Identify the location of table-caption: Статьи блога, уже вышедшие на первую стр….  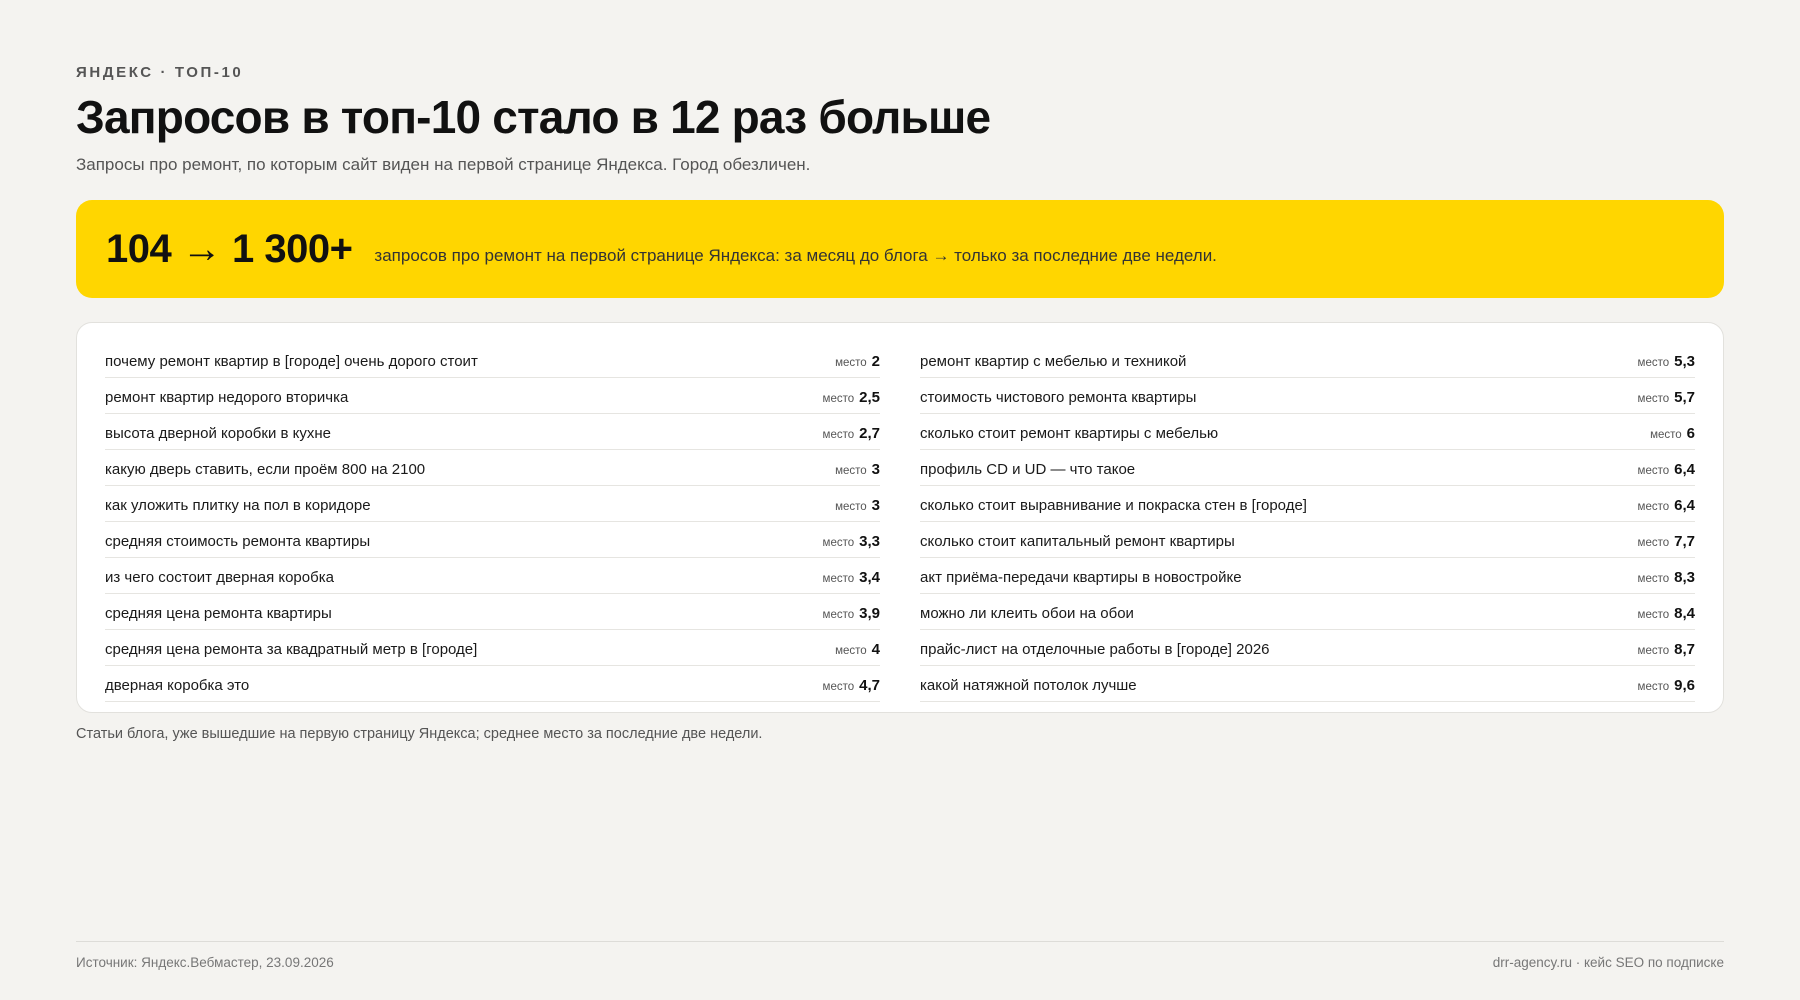
(419, 734).